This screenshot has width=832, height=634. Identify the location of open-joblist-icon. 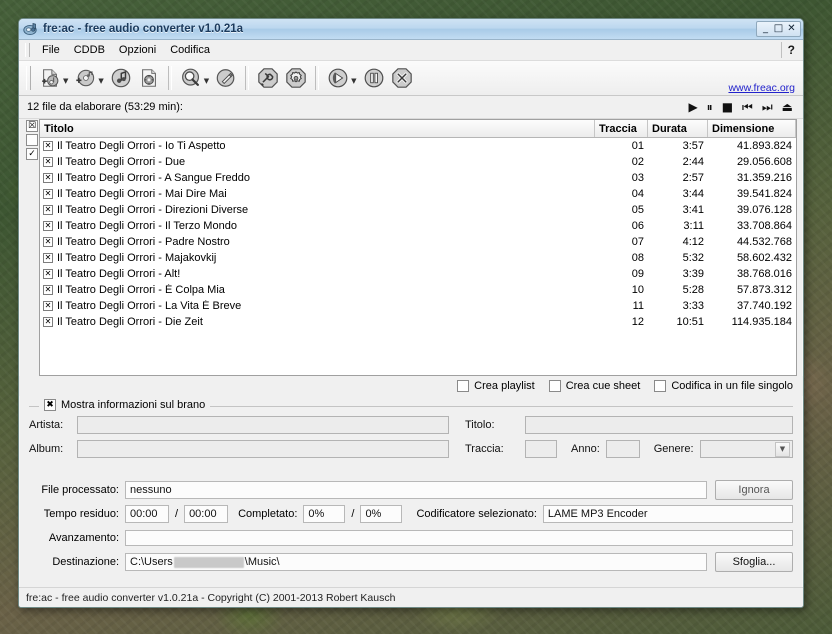
(191, 78).